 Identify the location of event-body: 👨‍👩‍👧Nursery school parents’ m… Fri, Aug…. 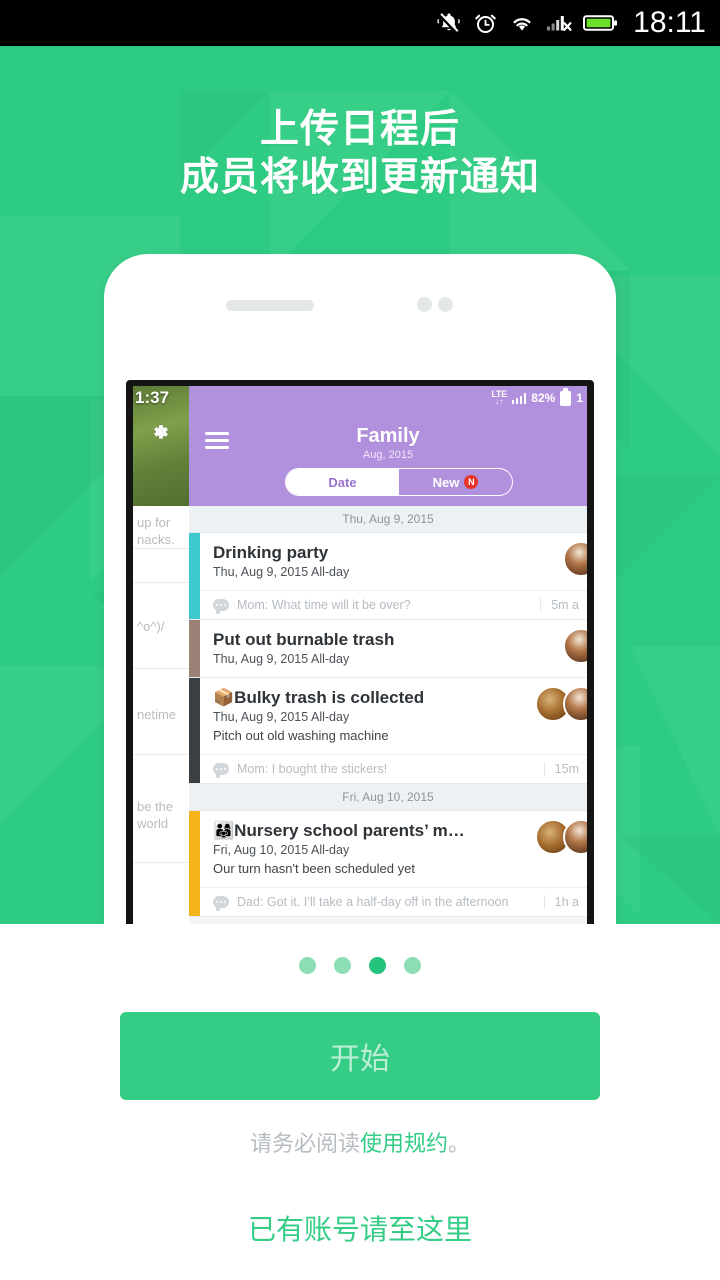
(388, 849).